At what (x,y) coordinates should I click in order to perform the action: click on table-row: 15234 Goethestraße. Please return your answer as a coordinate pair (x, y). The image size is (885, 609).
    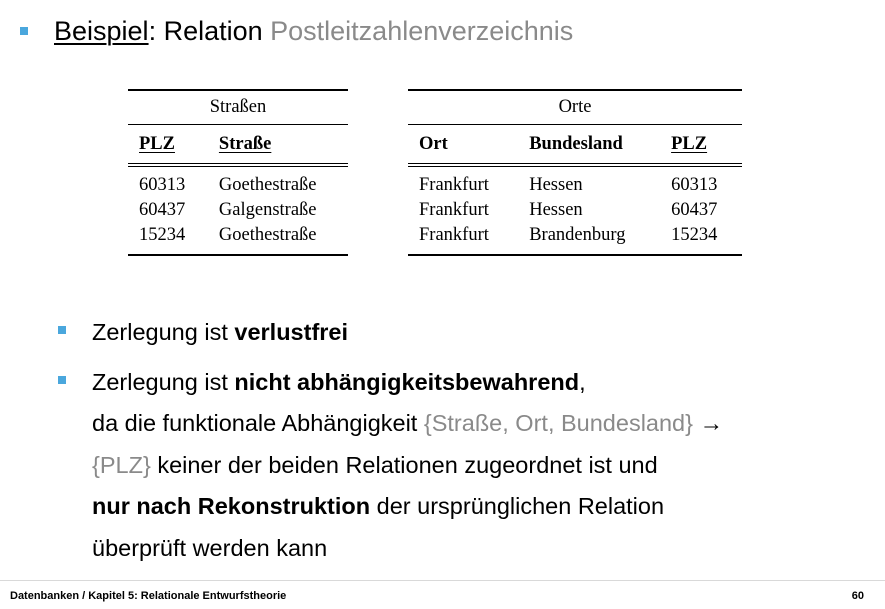
    Looking at the image, I should click on (238, 239).